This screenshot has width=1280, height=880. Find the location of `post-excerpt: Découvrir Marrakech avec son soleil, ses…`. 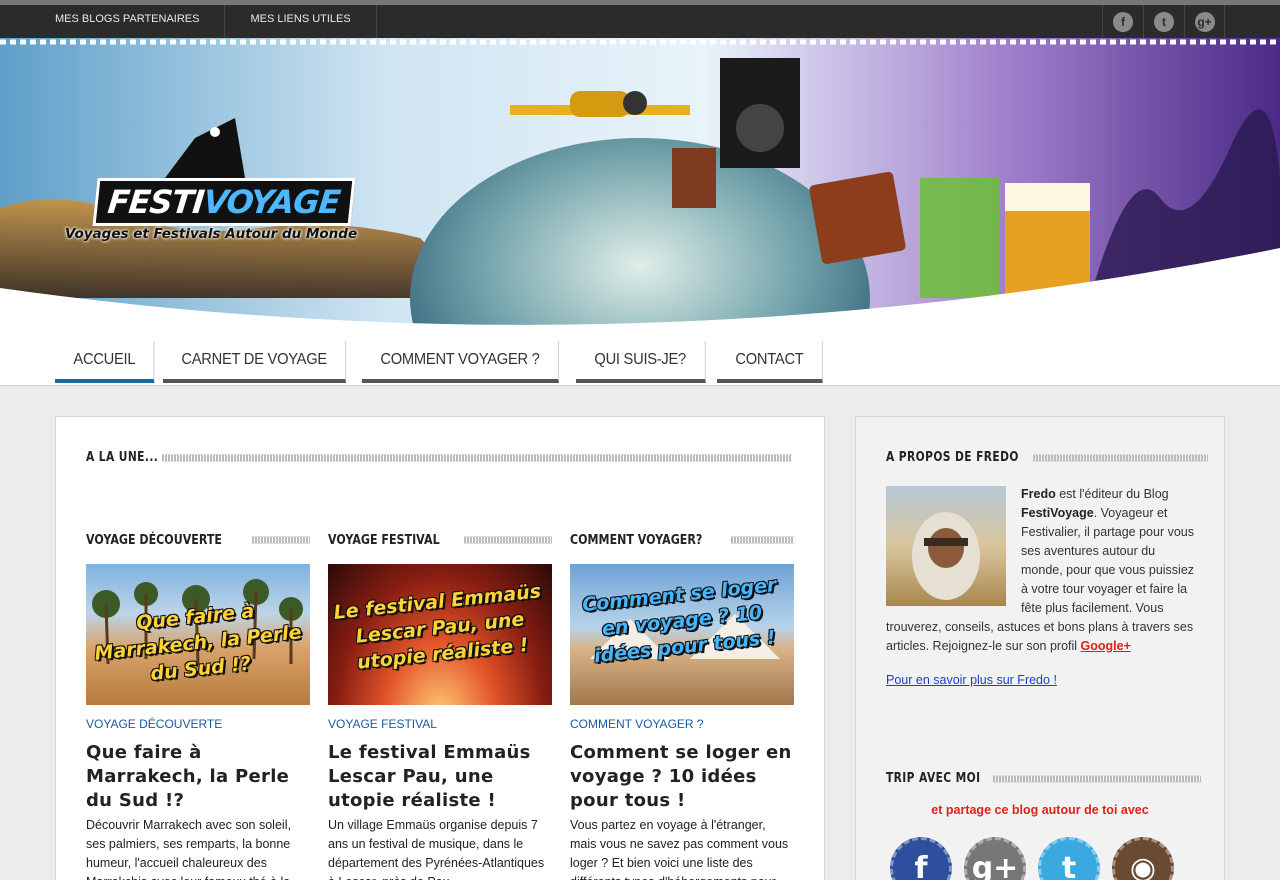

post-excerpt: Découvrir Marrakech avec son soleil, ses… is located at coordinates (188, 849).